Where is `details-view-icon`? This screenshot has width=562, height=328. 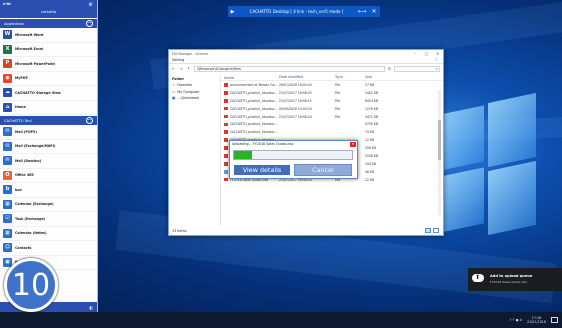
details-view-icon is located at coordinates (428, 230).